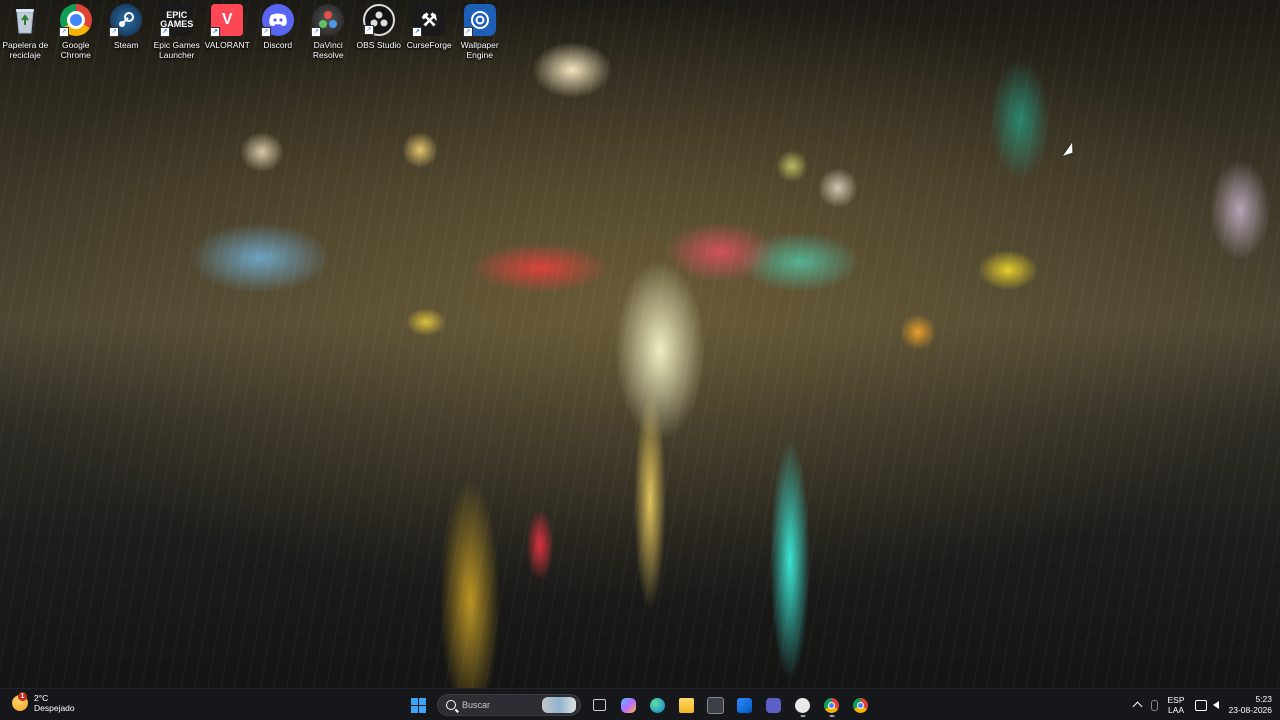 The width and height of the screenshot is (1280, 720). Describe the element at coordinates (1137, 706) in the screenshot. I see `show-hidden-icons-chevron-icon` at that location.